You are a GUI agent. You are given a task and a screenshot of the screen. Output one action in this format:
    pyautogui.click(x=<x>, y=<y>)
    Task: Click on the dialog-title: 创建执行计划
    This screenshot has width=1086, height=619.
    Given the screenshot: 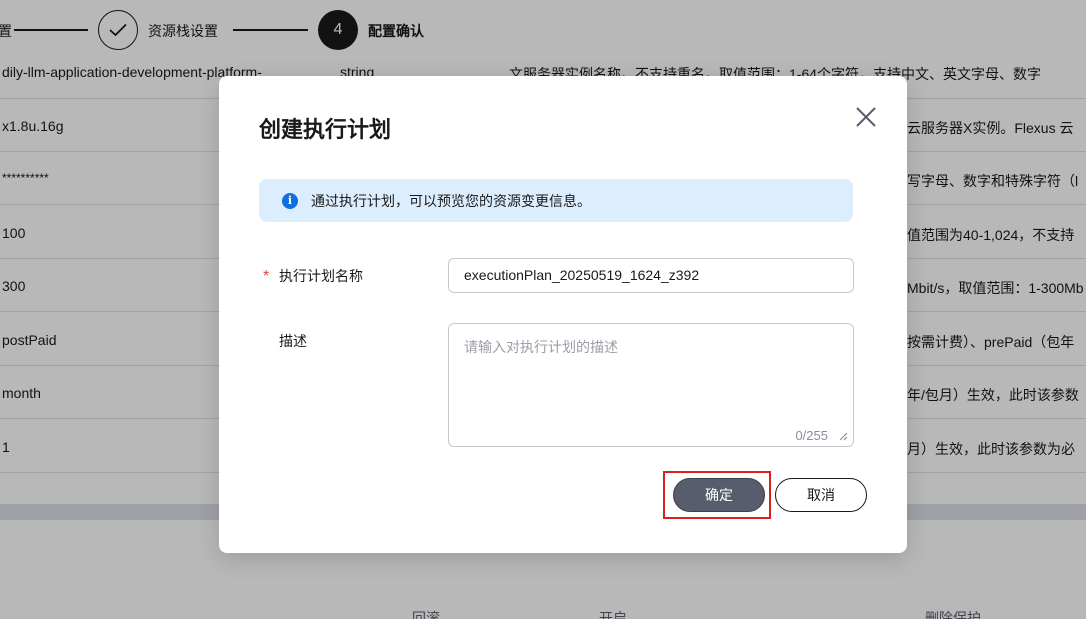 What is the action you would take?
    pyautogui.click(x=325, y=129)
    